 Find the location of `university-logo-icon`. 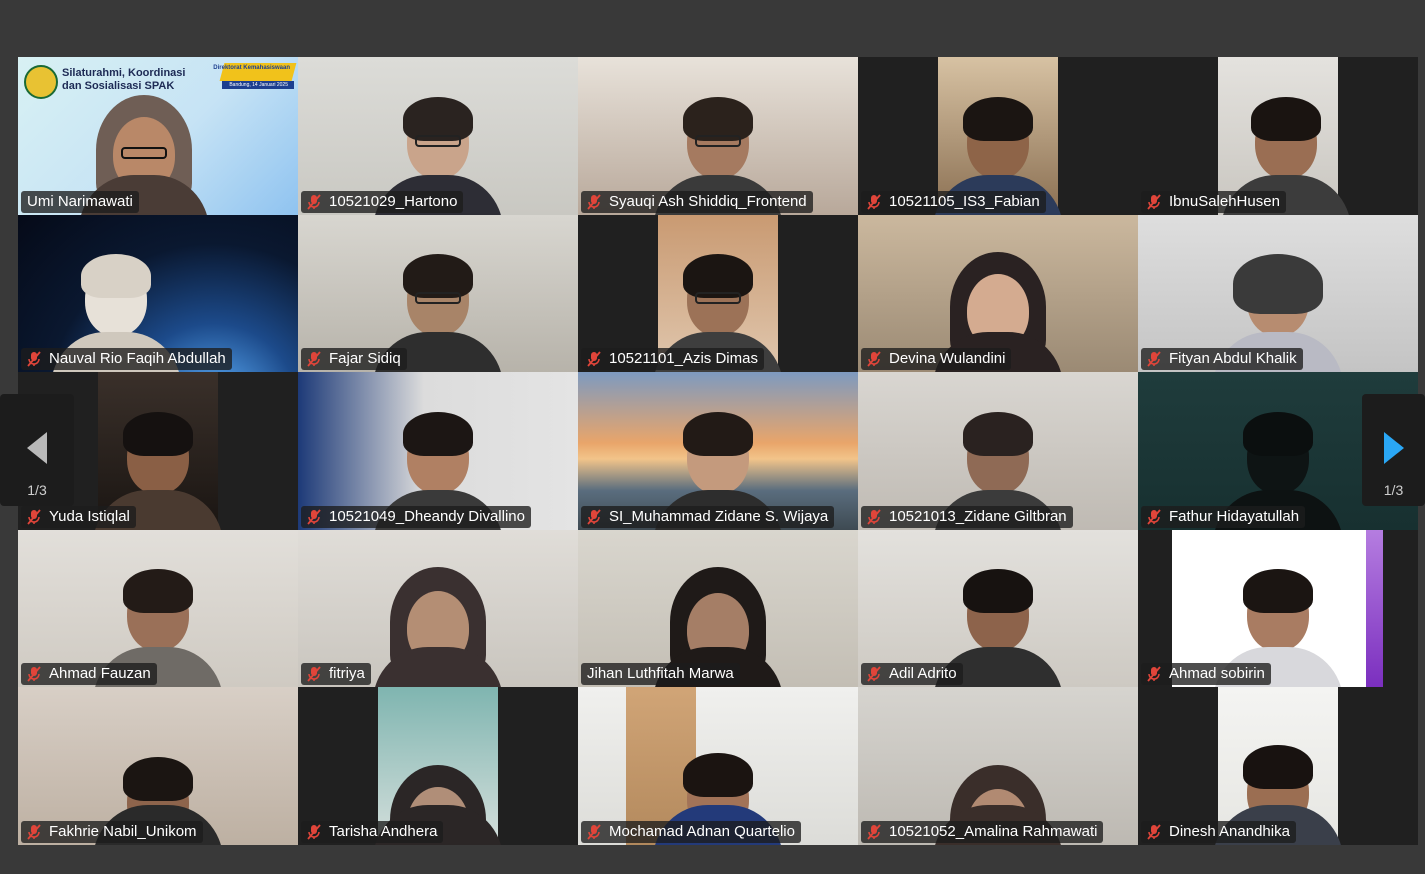

university-logo-icon is located at coordinates (41, 82).